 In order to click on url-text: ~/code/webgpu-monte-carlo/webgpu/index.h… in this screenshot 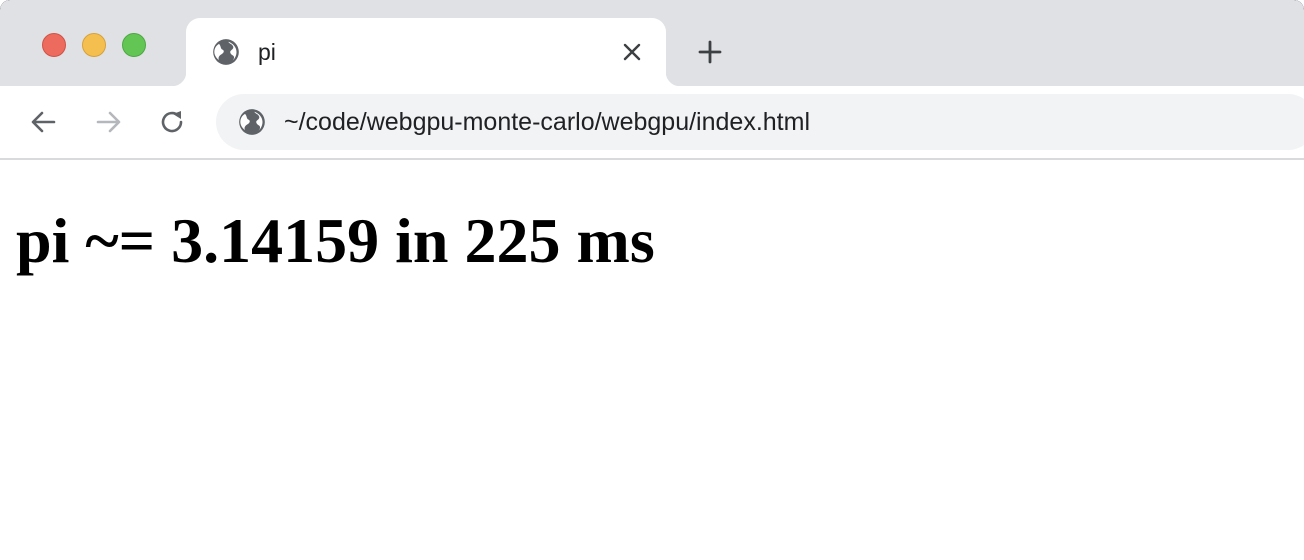, I will do `click(547, 122)`.